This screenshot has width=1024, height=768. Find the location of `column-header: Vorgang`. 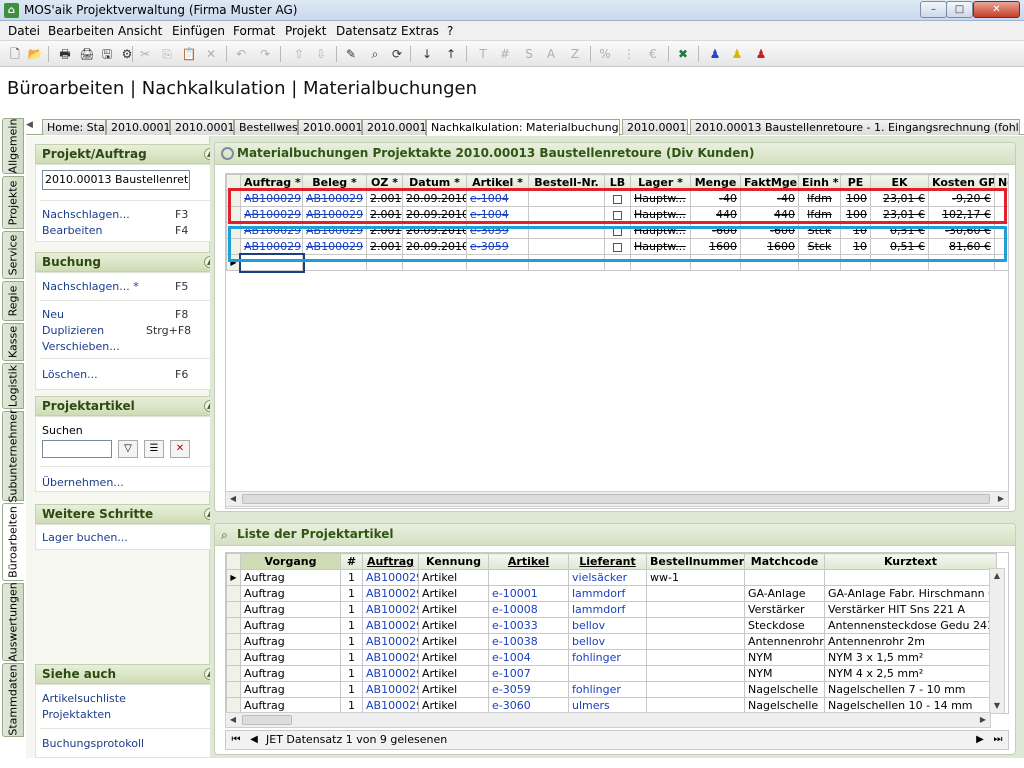

column-header: Vorgang is located at coordinates (290, 561).